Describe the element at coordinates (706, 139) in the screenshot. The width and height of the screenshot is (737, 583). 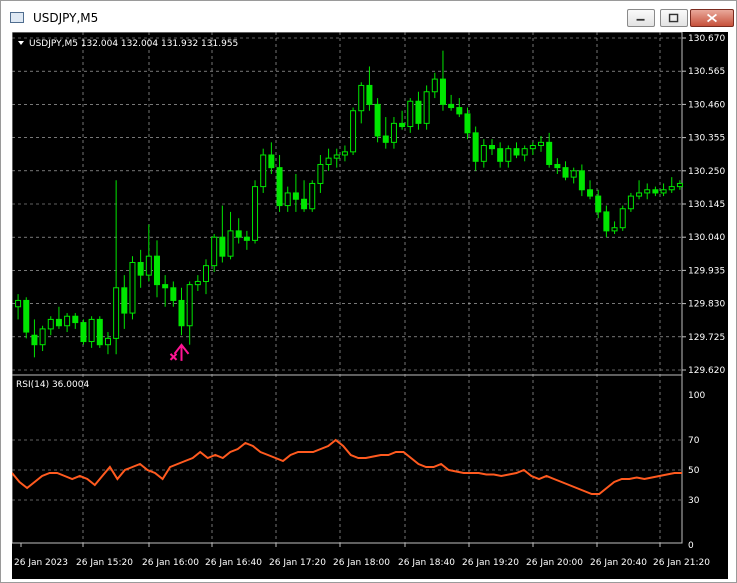
I see `price-tick-label: 130.355` at that location.